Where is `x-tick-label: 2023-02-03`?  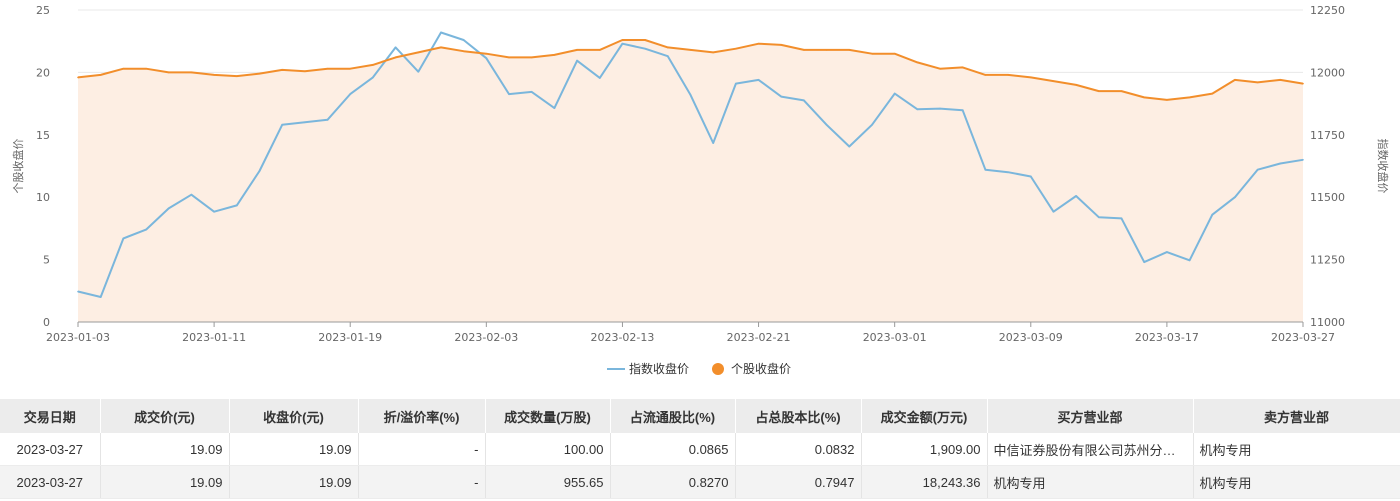 x-tick-label: 2023-02-03 is located at coordinates (486, 337).